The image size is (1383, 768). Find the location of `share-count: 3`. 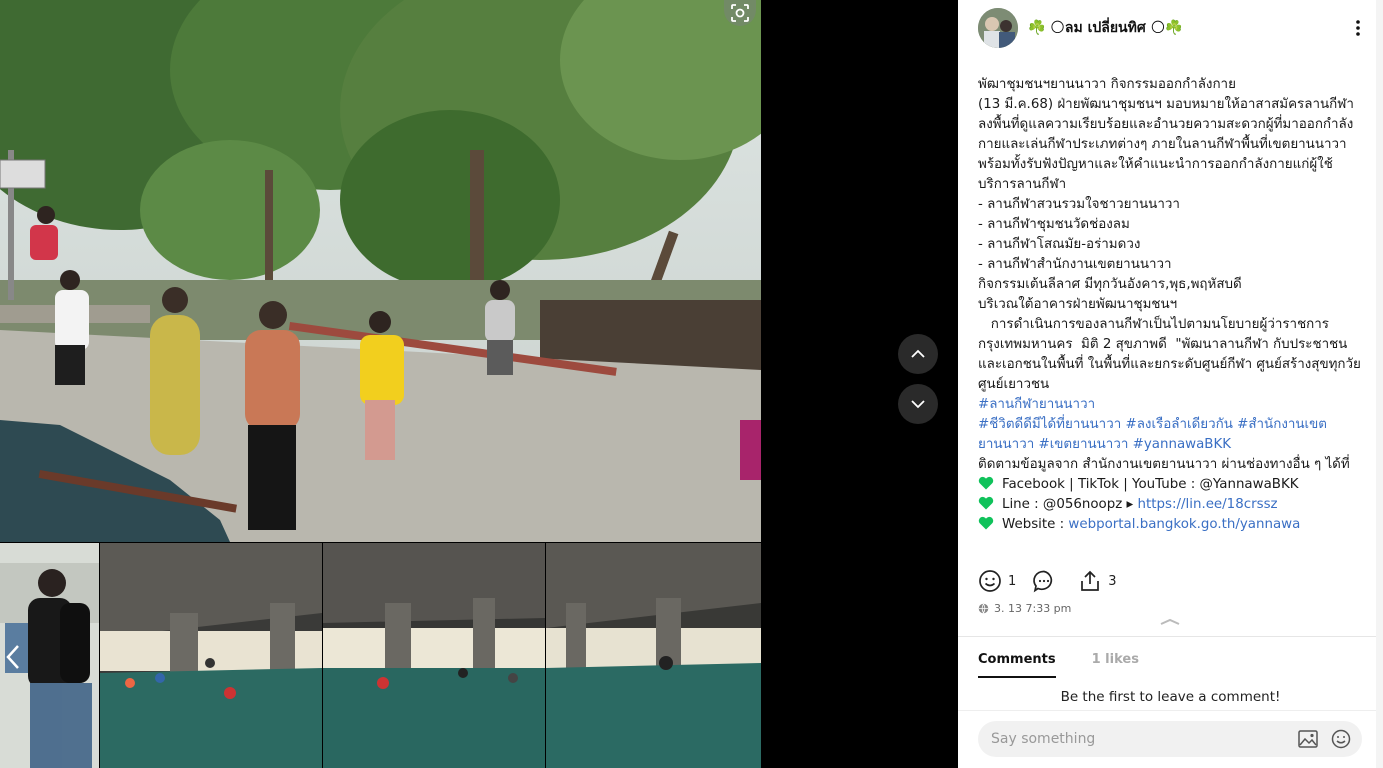

share-count: 3 is located at coordinates (1112, 581).